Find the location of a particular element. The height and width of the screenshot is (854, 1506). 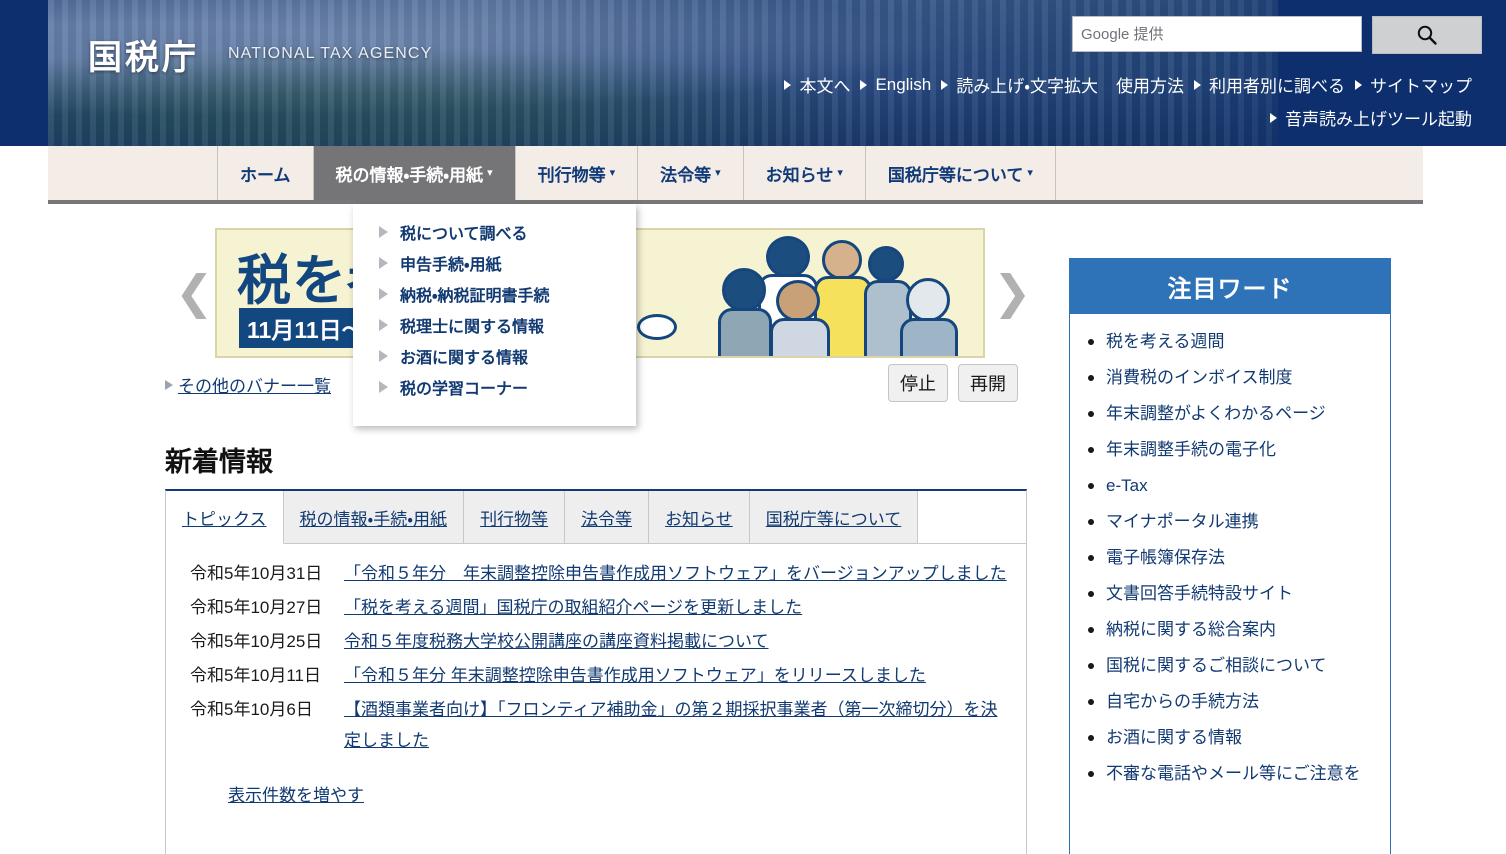

dropdown-item-label: お酒に関する情報 is located at coordinates (464, 358).